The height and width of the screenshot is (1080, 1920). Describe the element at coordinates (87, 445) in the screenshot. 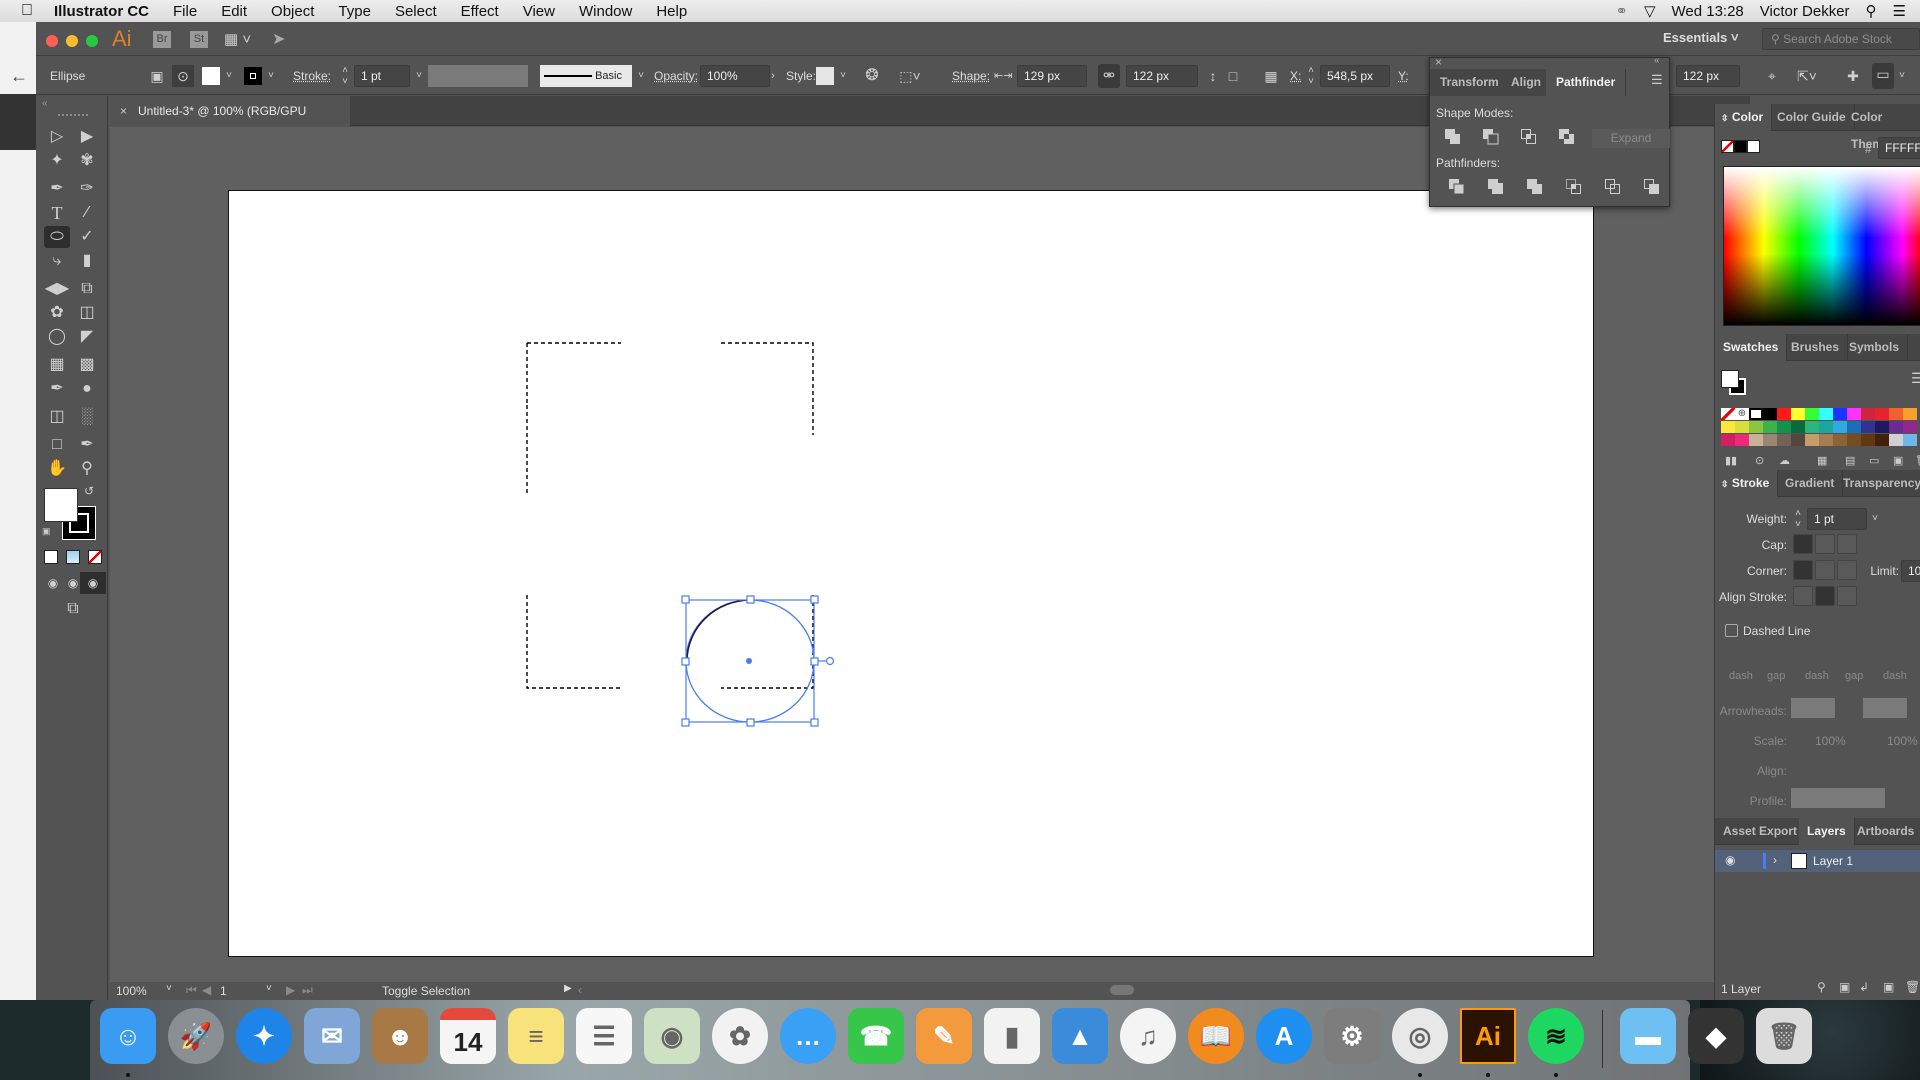

I see `slice-tool-icon: ✒` at that location.